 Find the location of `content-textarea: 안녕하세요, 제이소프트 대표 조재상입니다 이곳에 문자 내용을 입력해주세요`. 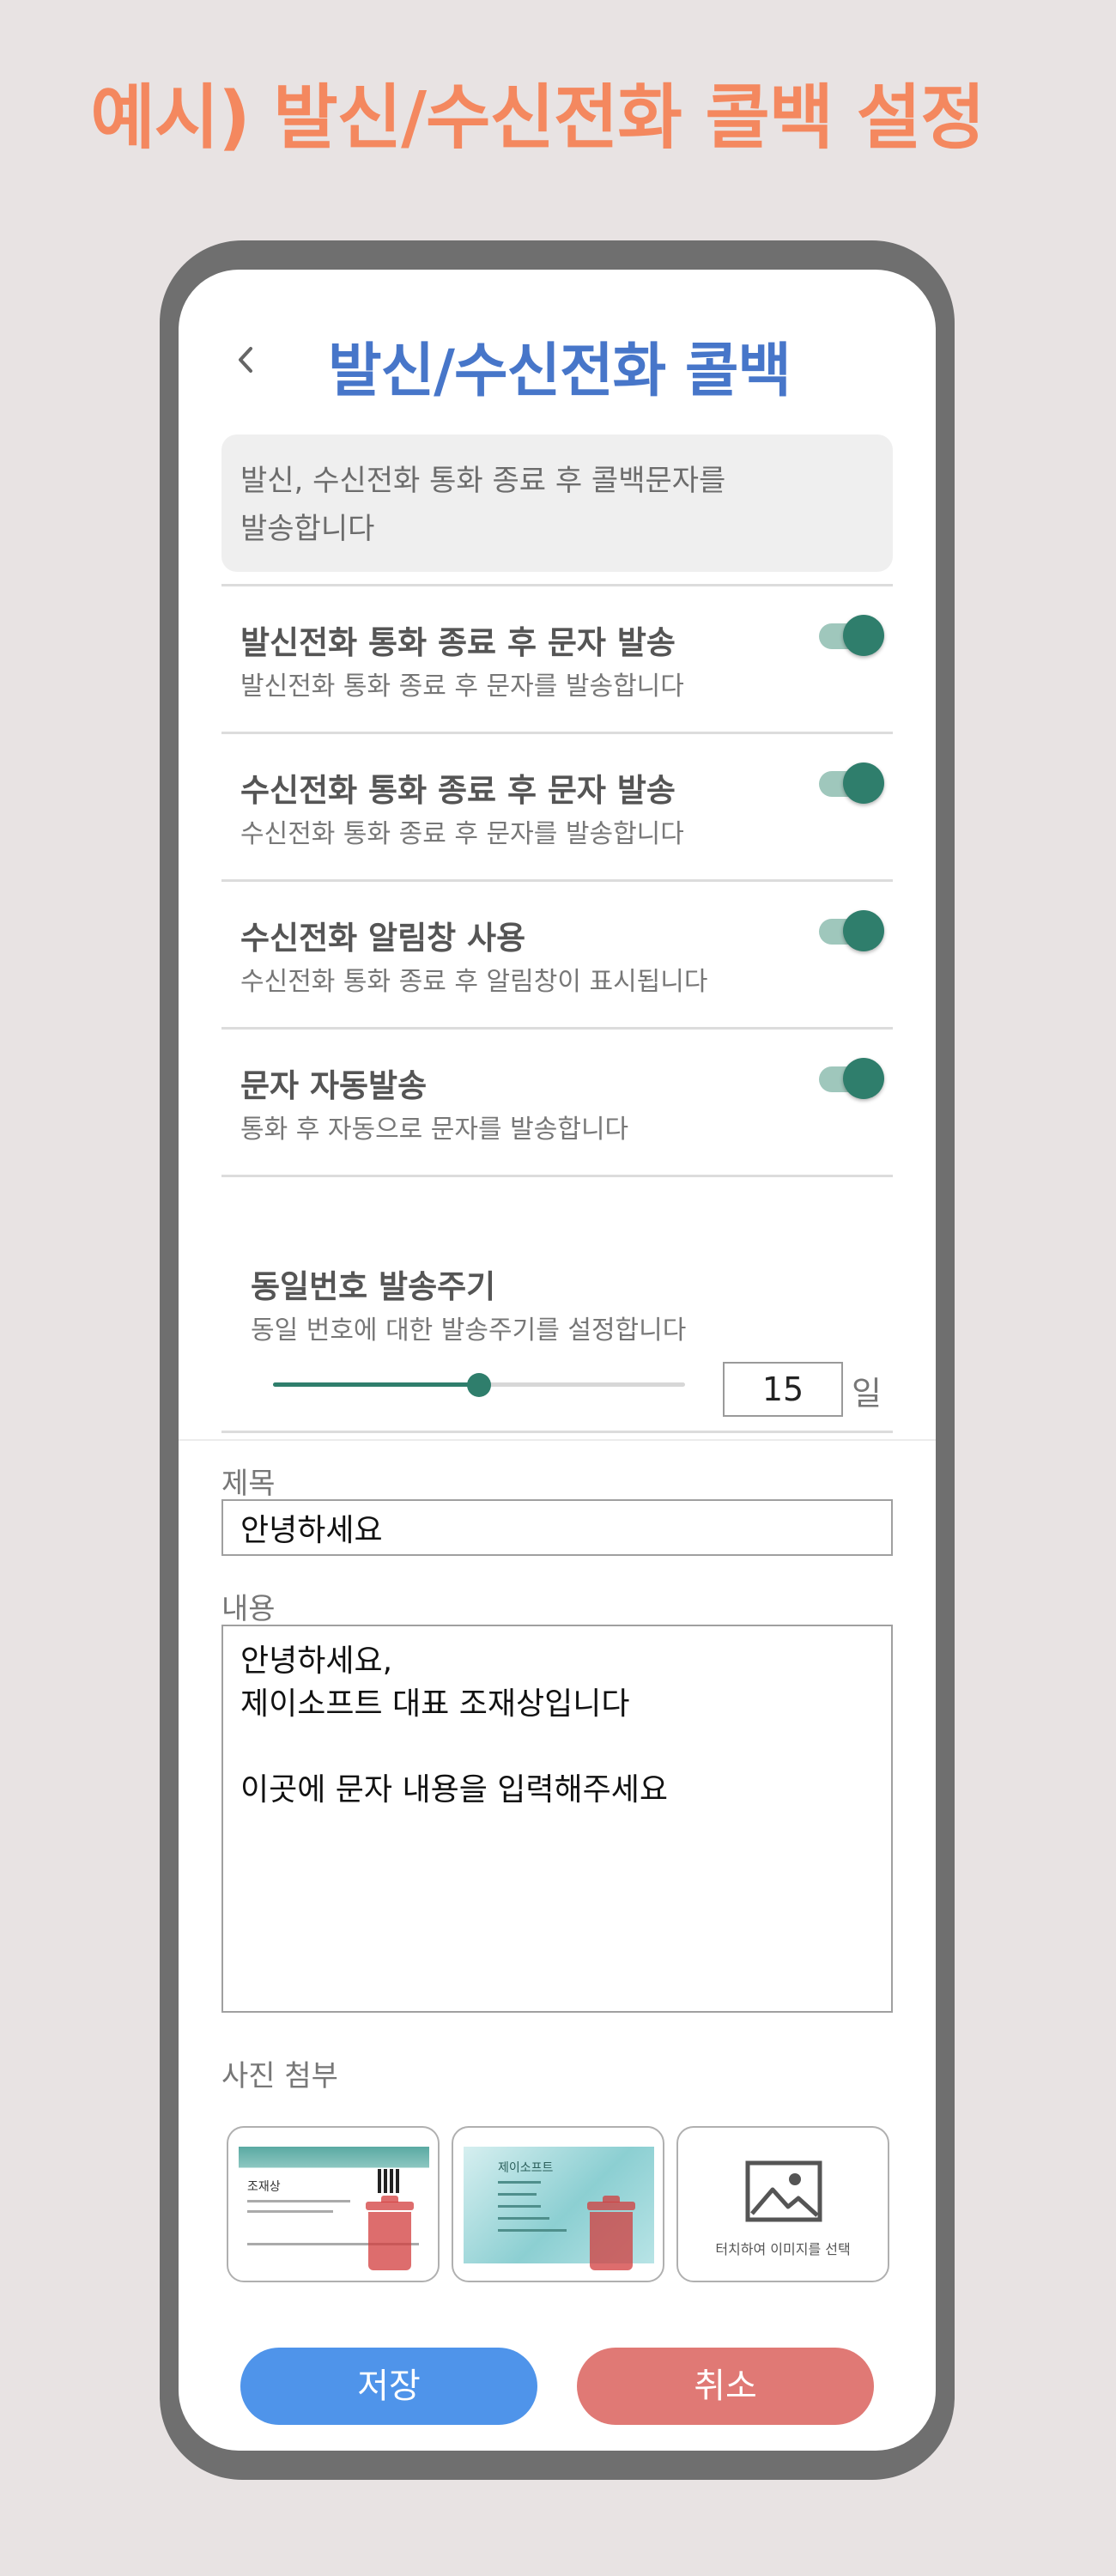

content-textarea: 안녕하세요, 제이소프트 대표 조재상입니다 이곳에 문자 내용을 입력해주세요 is located at coordinates (557, 1819).